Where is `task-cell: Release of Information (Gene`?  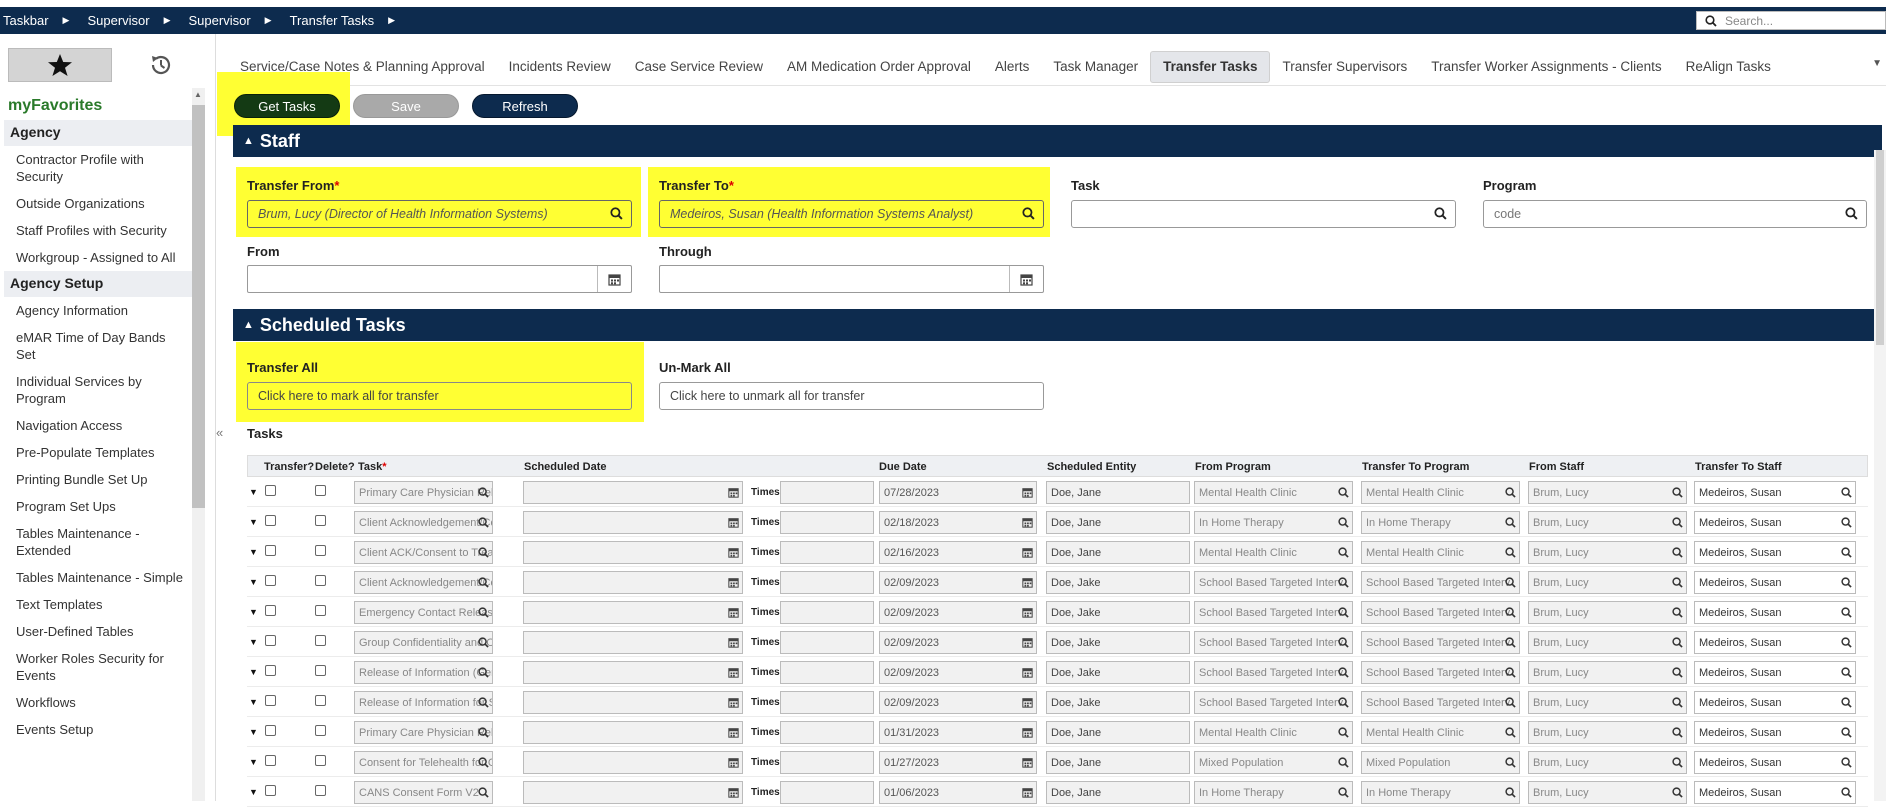
task-cell: Release of Information (Gene is located at coordinates (423, 672).